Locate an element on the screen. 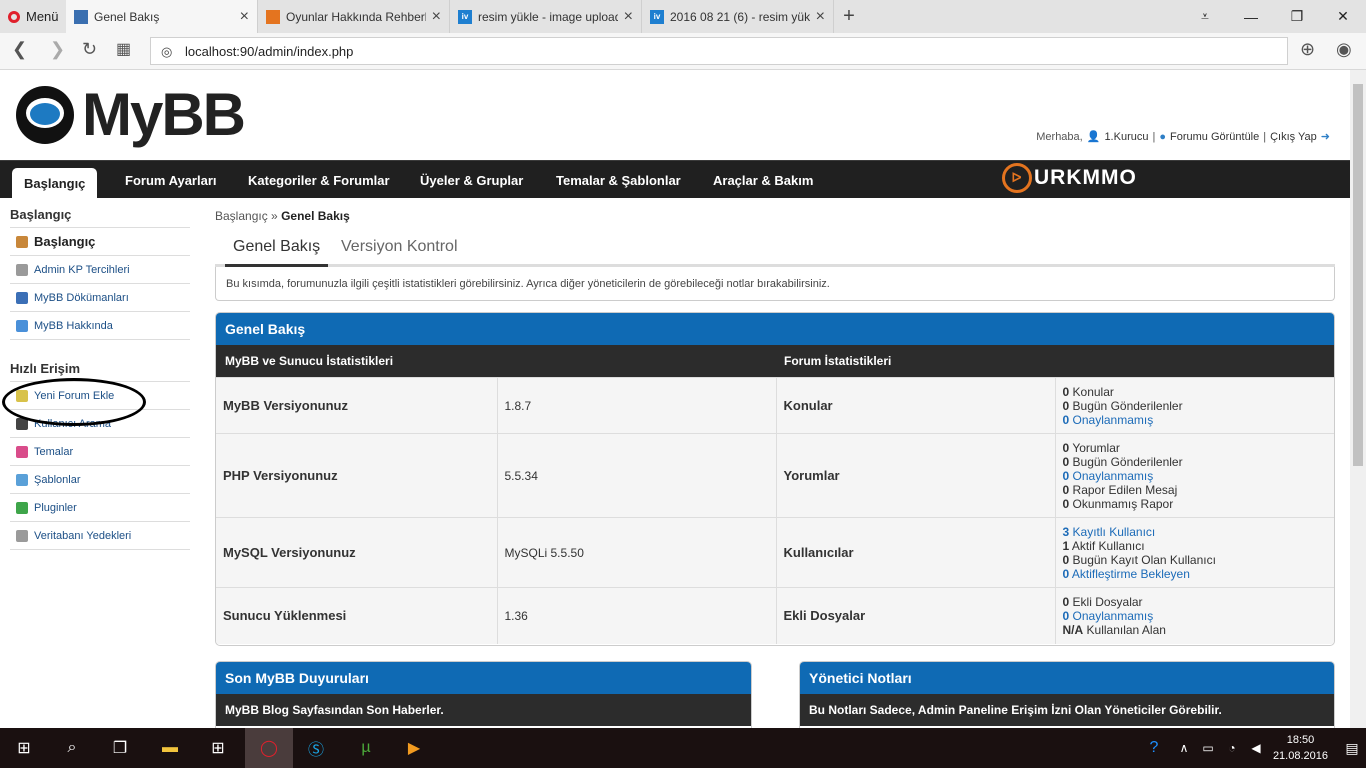 This screenshot has height=768, width=1366. skype-icon: Ⓢ is located at coordinates (316, 748).